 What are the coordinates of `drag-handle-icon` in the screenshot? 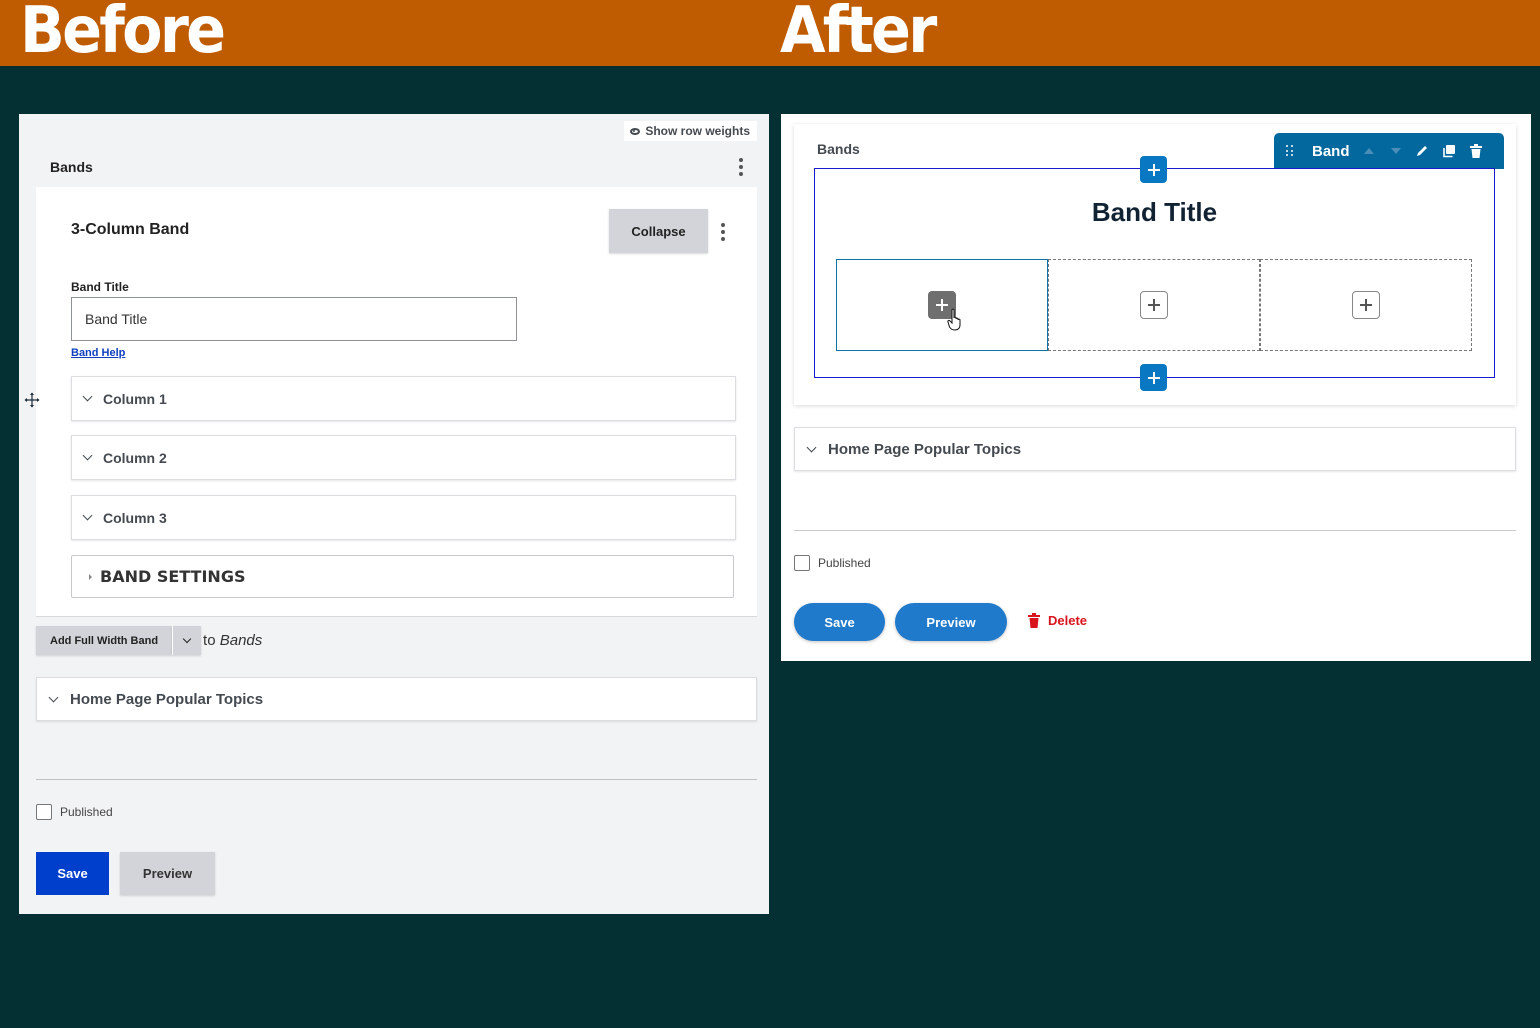 It's located at (1290, 151).